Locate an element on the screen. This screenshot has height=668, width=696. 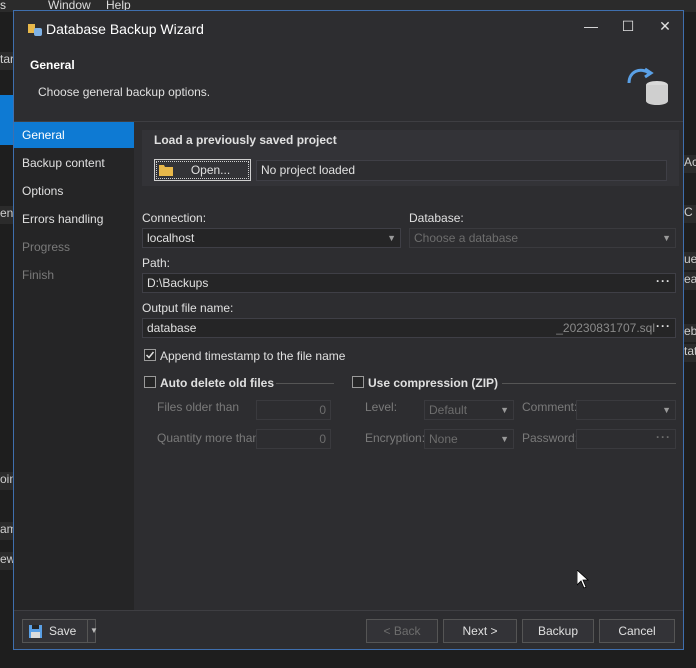
encryption-value: None is located at coordinates (443, 439).